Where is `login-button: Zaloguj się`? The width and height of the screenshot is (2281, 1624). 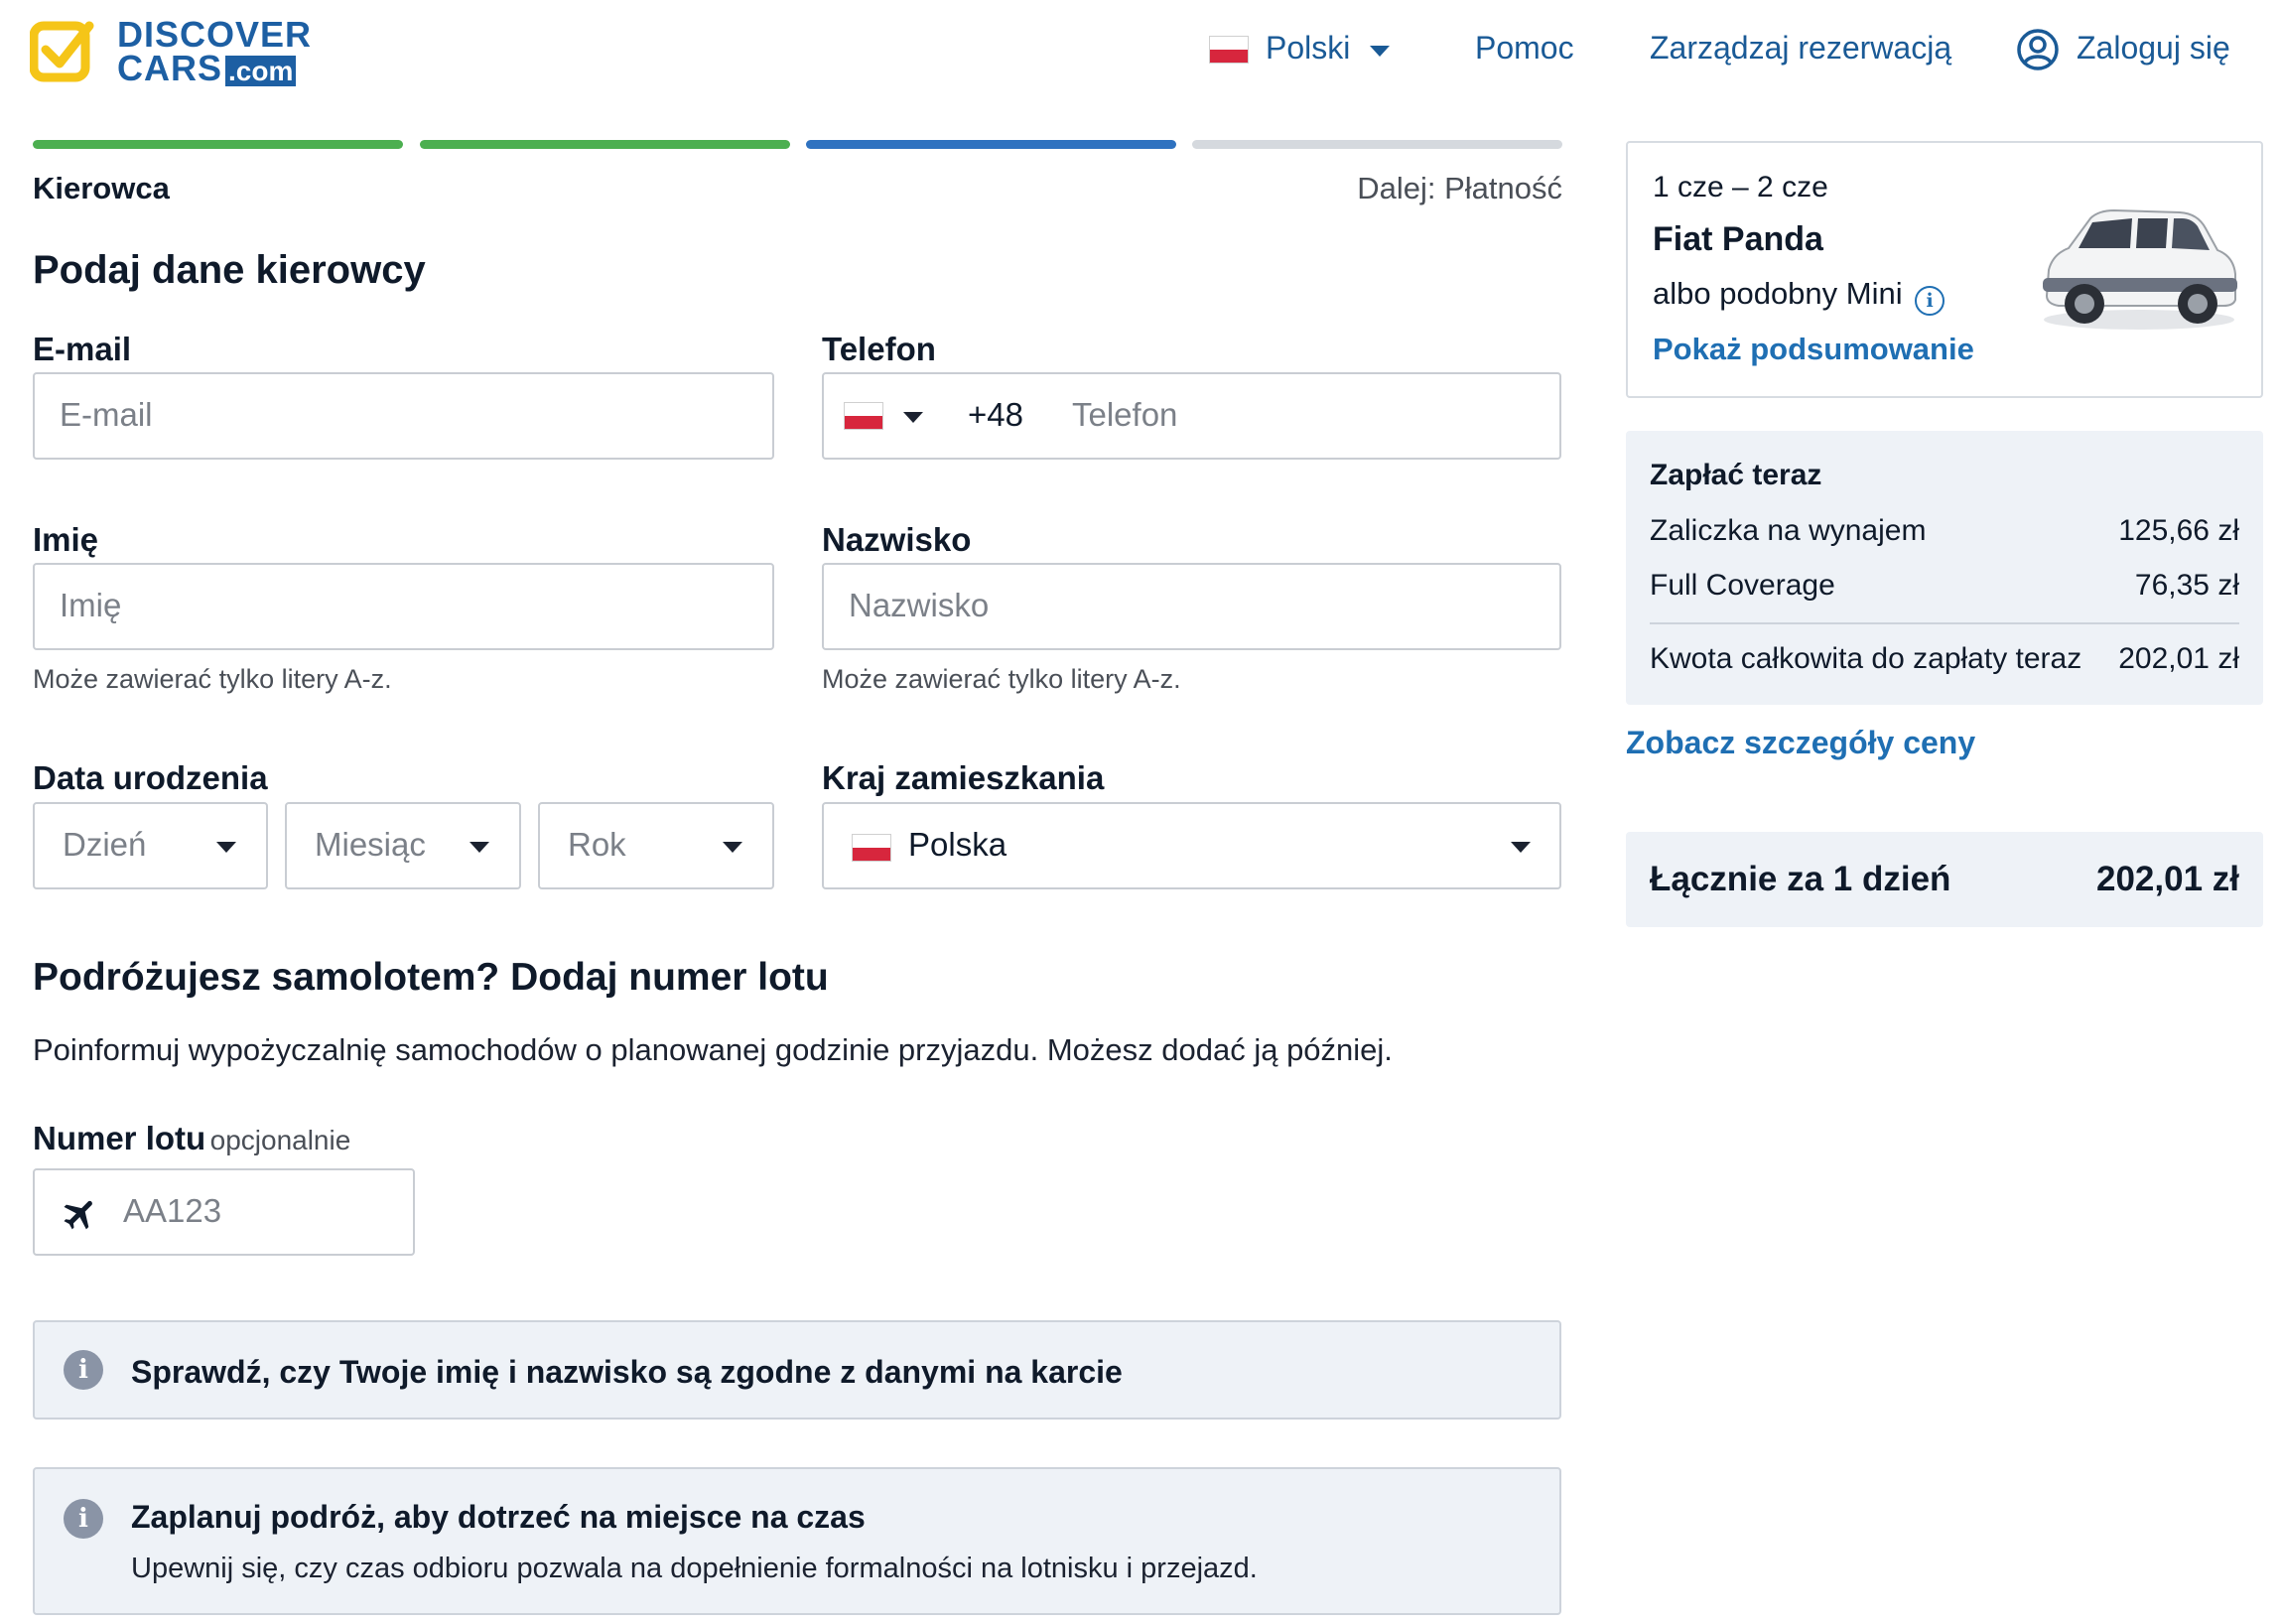
login-button: Zaloguj się is located at coordinates (2135, 49).